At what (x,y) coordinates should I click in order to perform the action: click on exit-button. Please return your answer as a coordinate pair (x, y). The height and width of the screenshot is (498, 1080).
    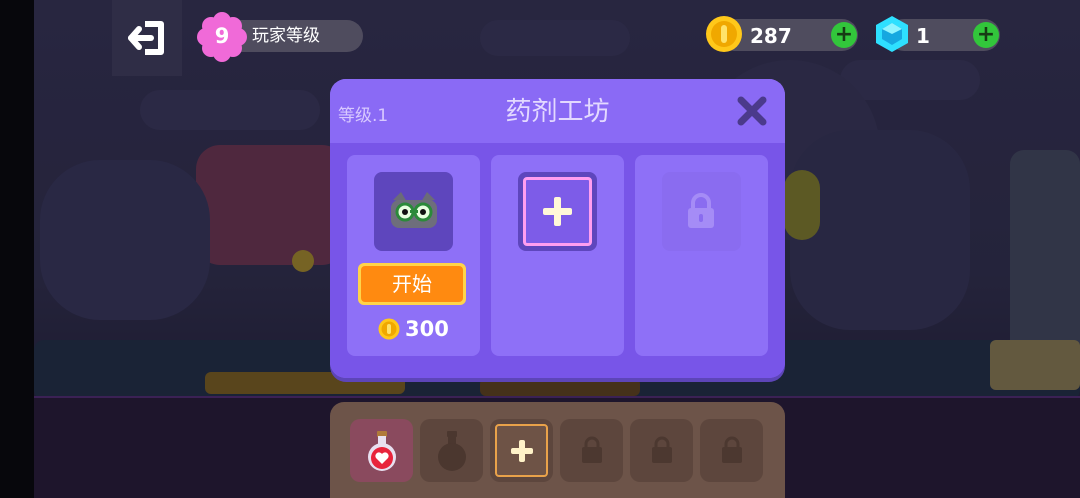
    Looking at the image, I should click on (147, 38).